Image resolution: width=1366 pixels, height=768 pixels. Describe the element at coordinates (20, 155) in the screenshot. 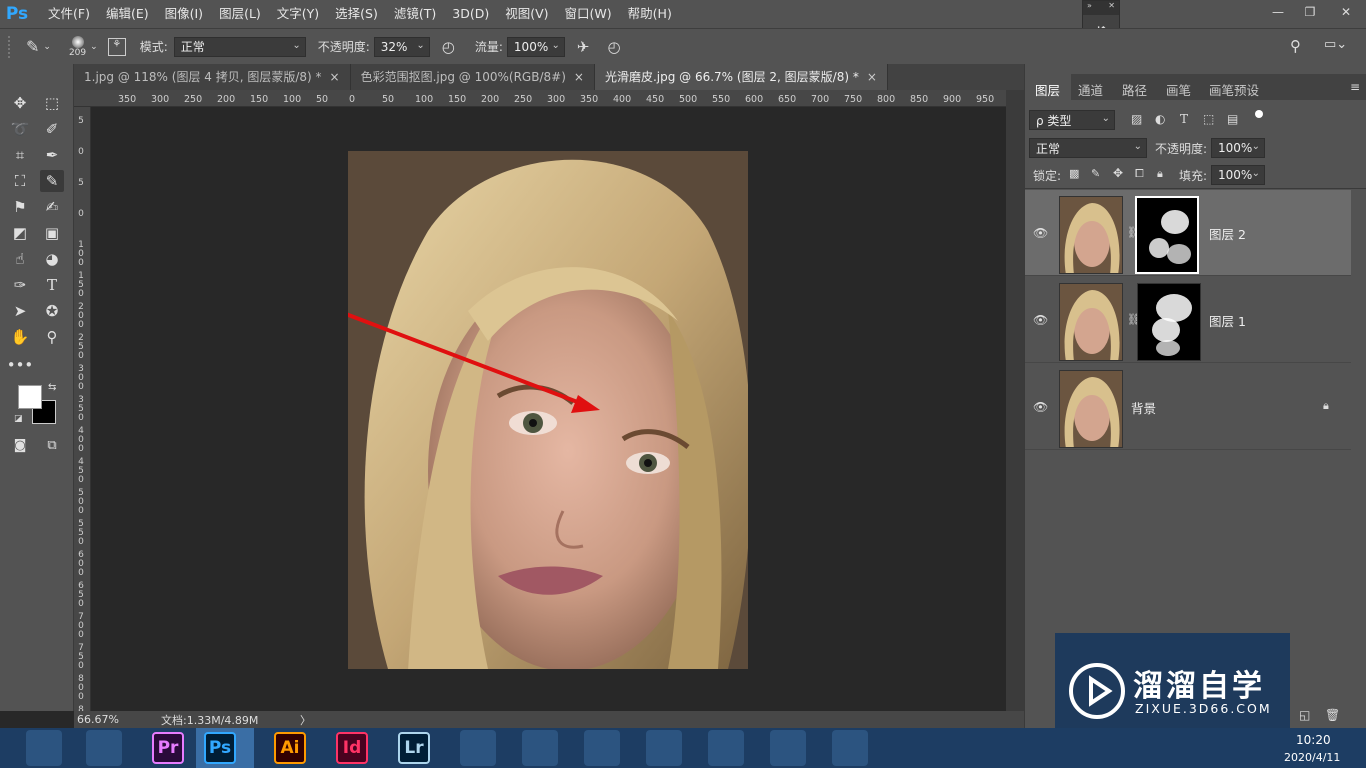

I see `crop-tool-icon: ⌗` at that location.